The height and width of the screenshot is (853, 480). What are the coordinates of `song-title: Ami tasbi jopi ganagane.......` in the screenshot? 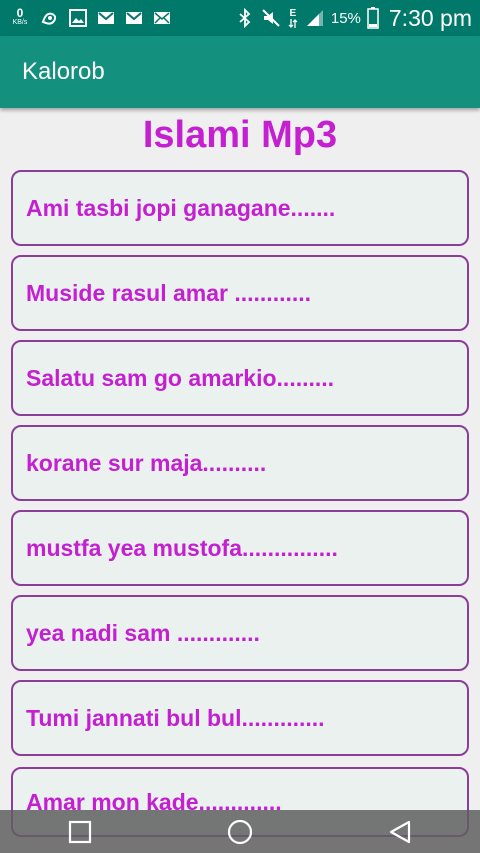 It's located at (181, 207).